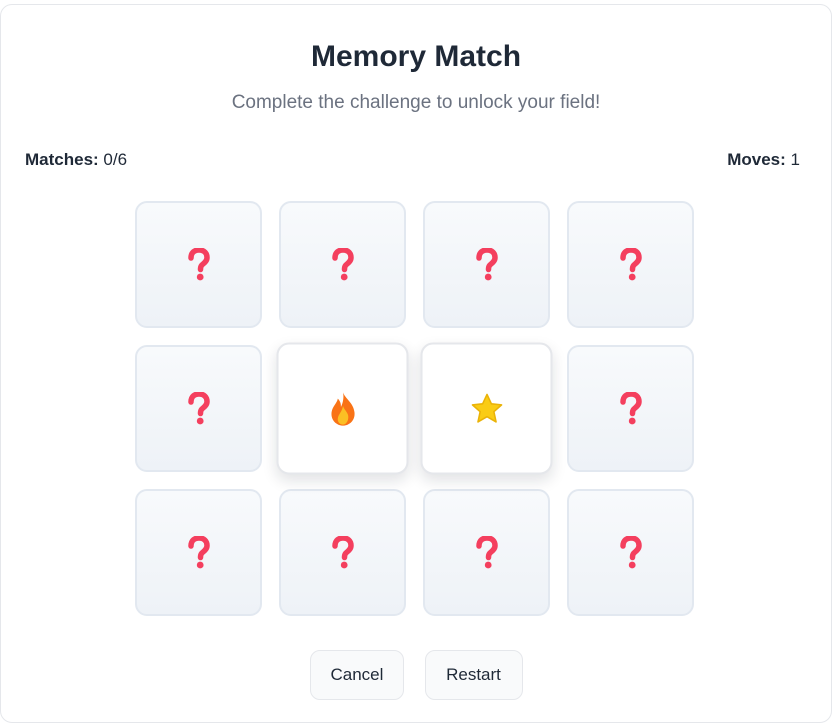 This screenshot has height=724, width=834. Describe the element at coordinates (795, 159) in the screenshot. I see `moves-value: 1` at that location.